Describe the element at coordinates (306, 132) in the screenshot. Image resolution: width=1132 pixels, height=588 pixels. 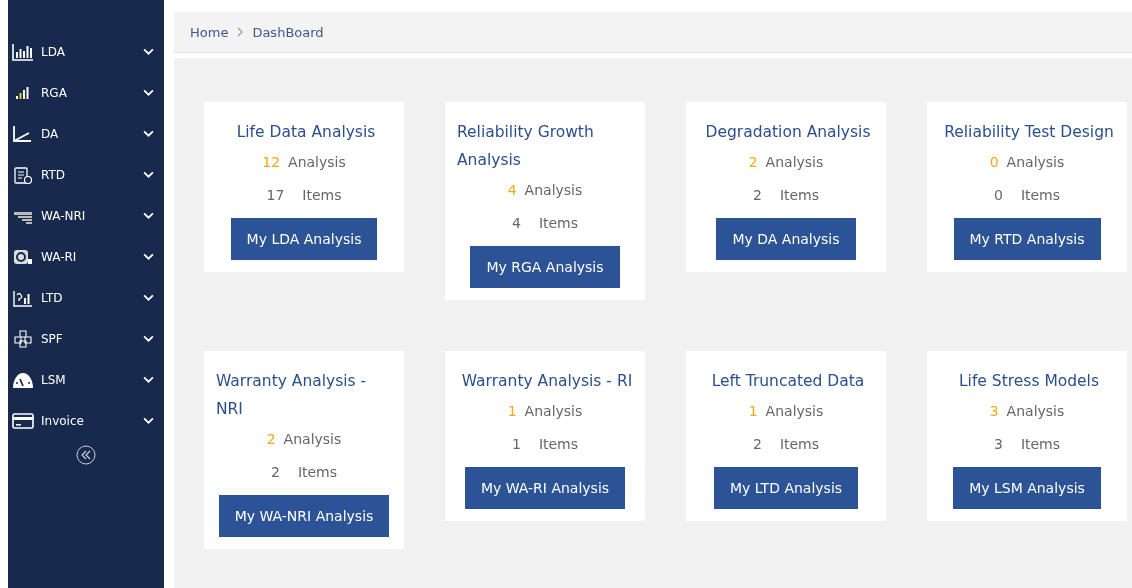
I see `card-title: Life Data Analysis` at that location.